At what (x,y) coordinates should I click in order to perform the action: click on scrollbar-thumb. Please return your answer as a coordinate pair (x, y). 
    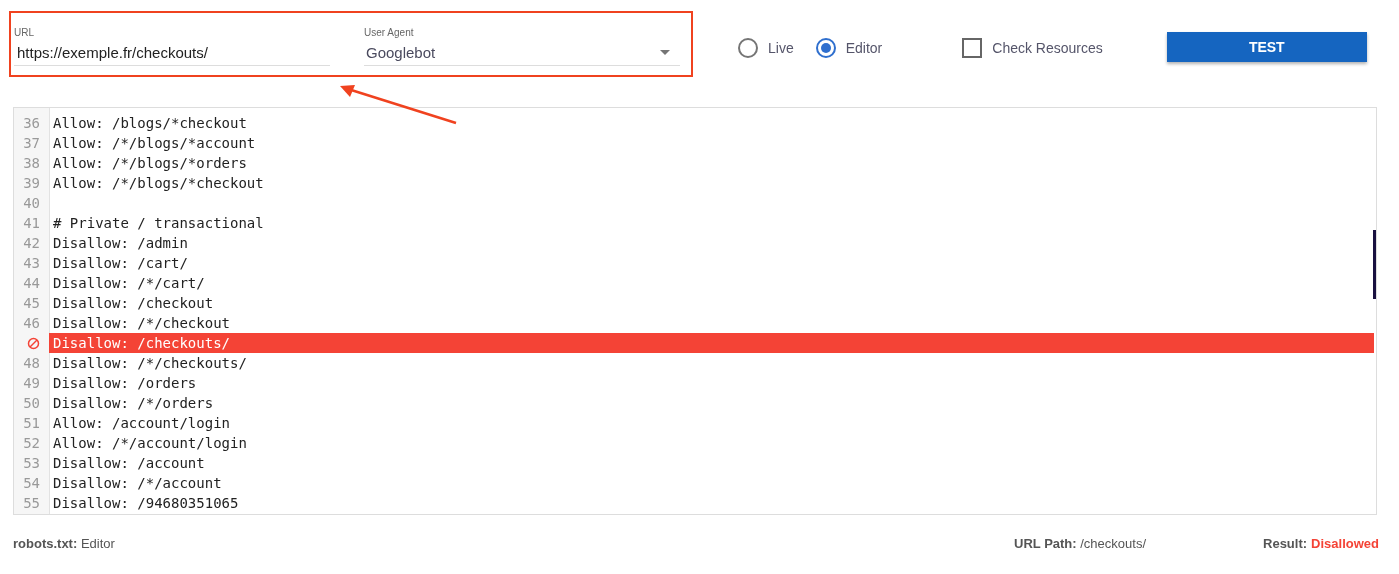
    Looking at the image, I should click on (1374, 264).